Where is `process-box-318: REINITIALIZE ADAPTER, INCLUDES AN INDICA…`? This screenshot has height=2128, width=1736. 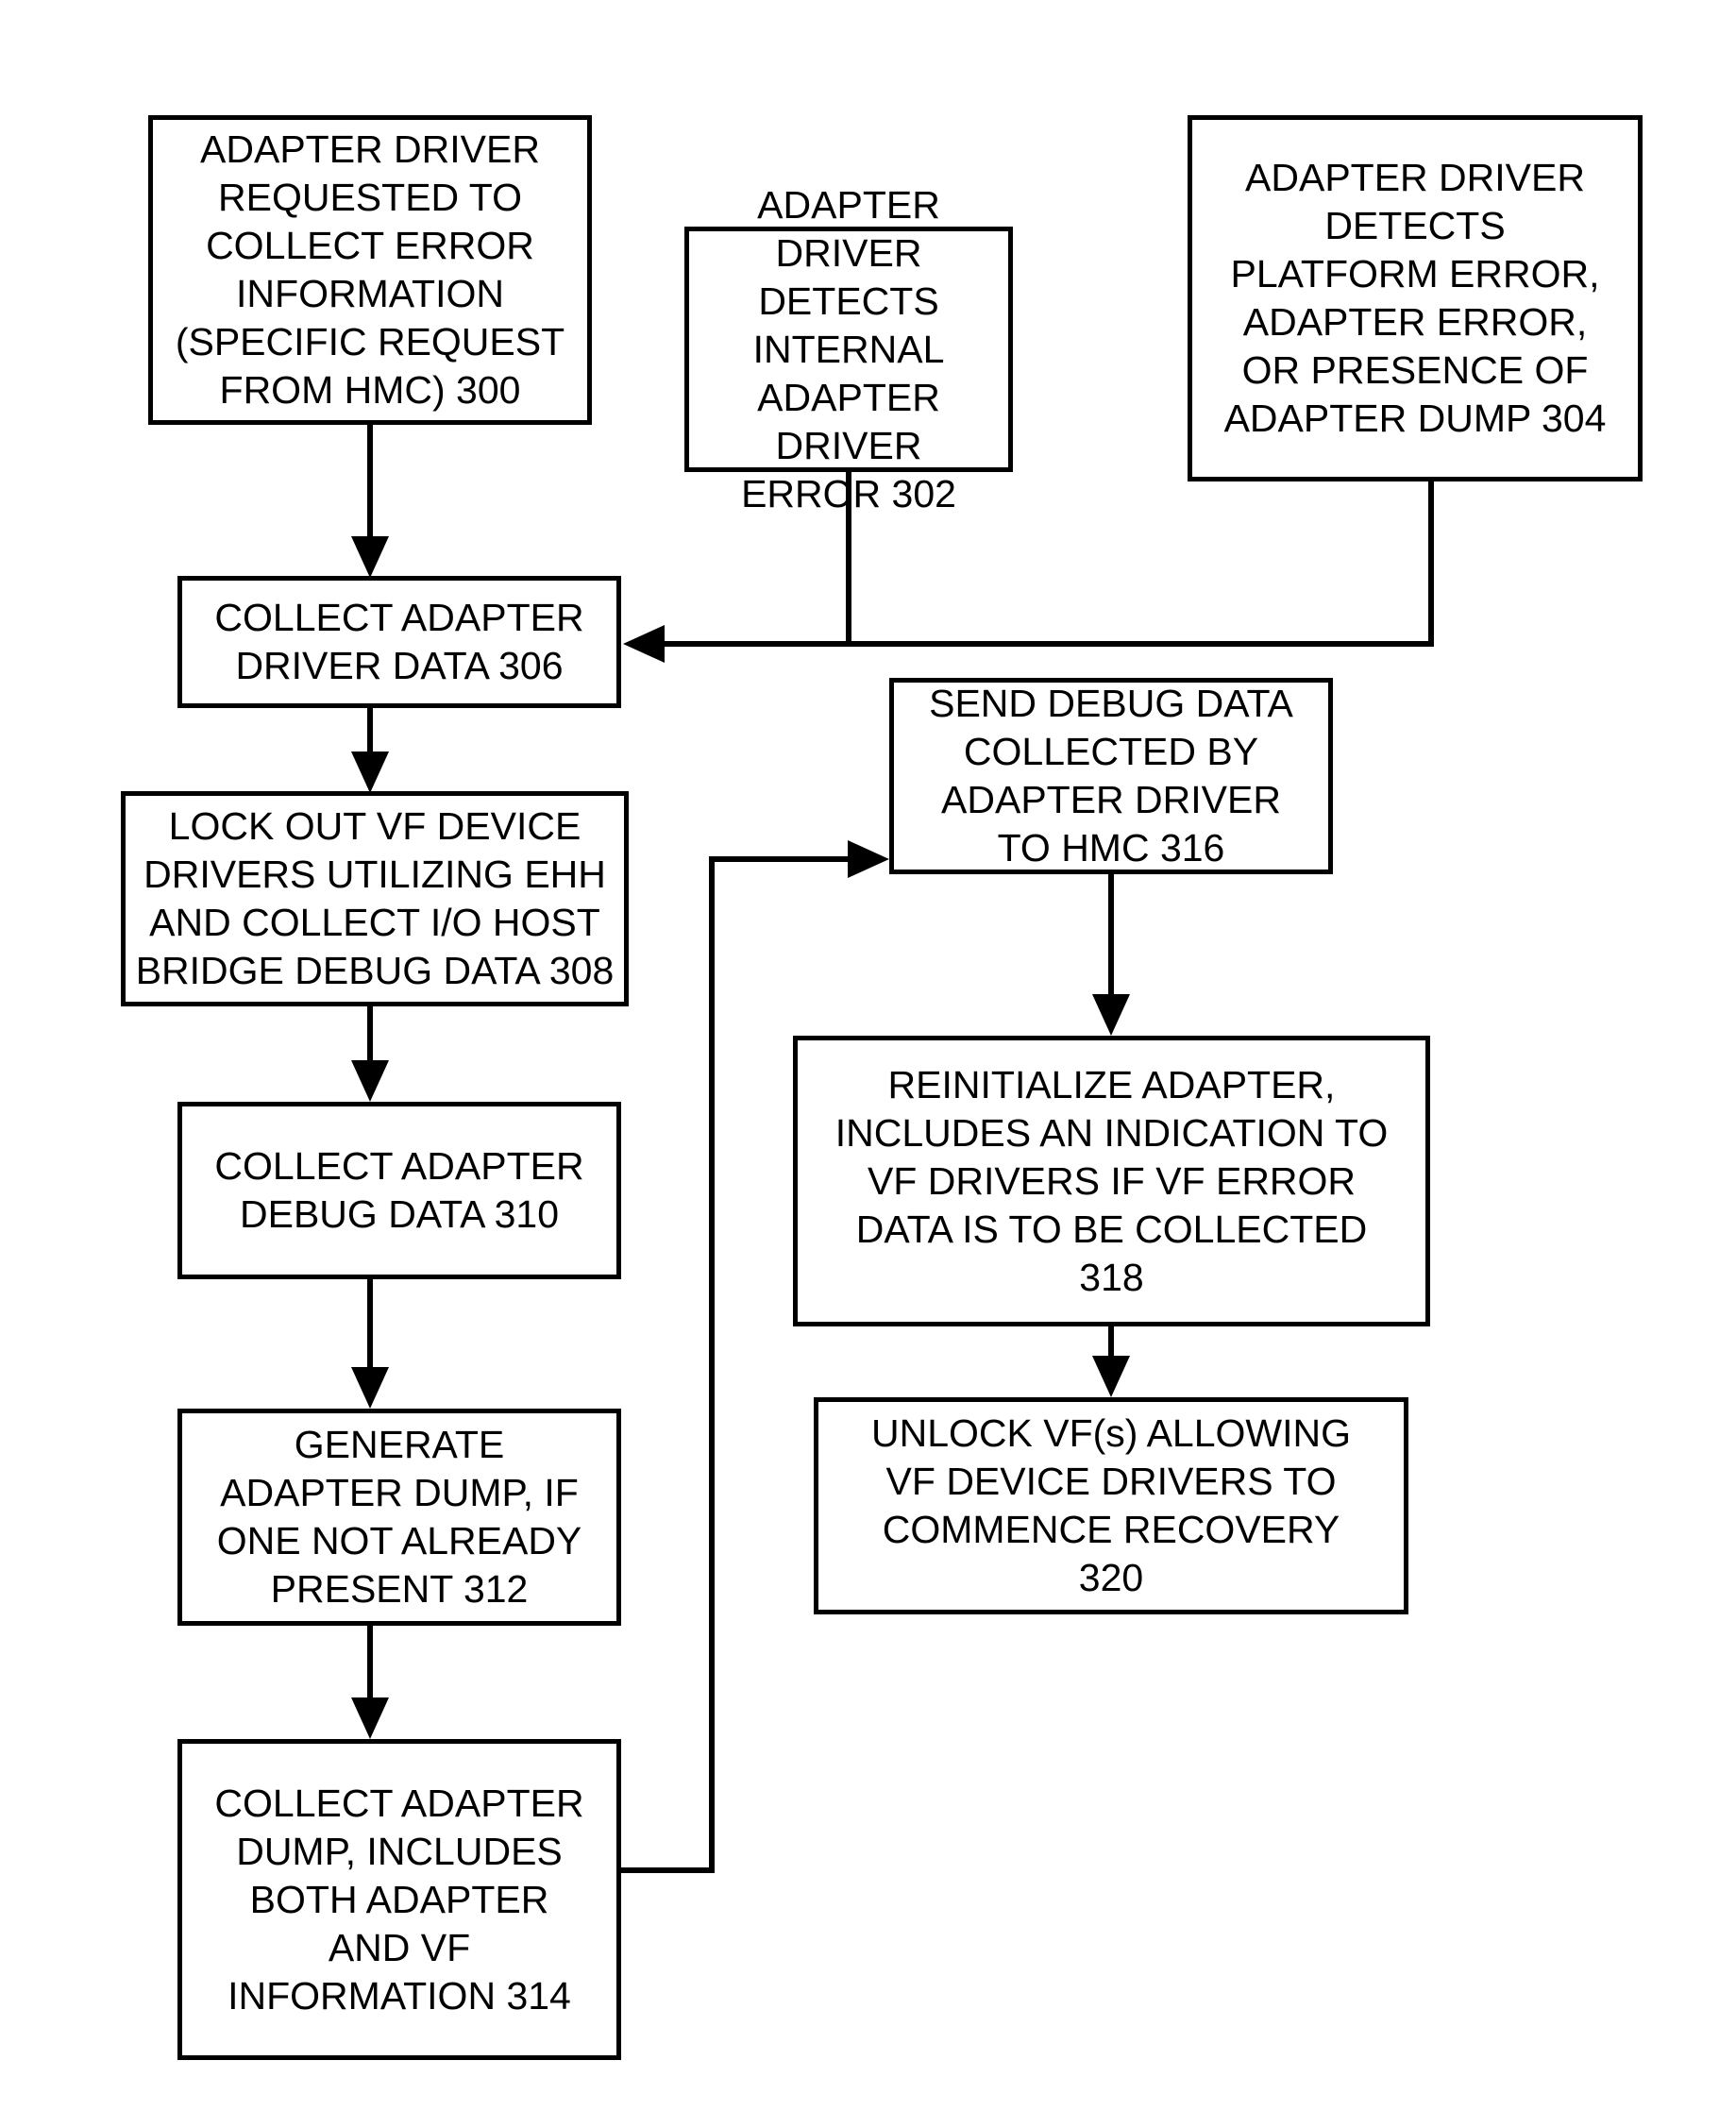 process-box-318: REINITIALIZE ADAPTER, INCLUDES AN INDICA… is located at coordinates (1112, 1181).